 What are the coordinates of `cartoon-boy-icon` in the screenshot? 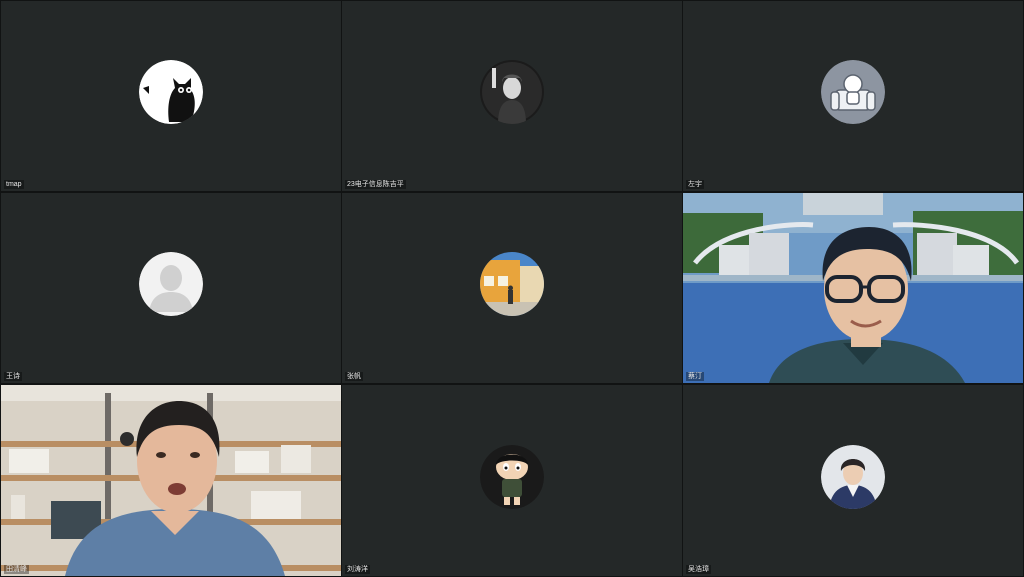 It's located at (512, 476).